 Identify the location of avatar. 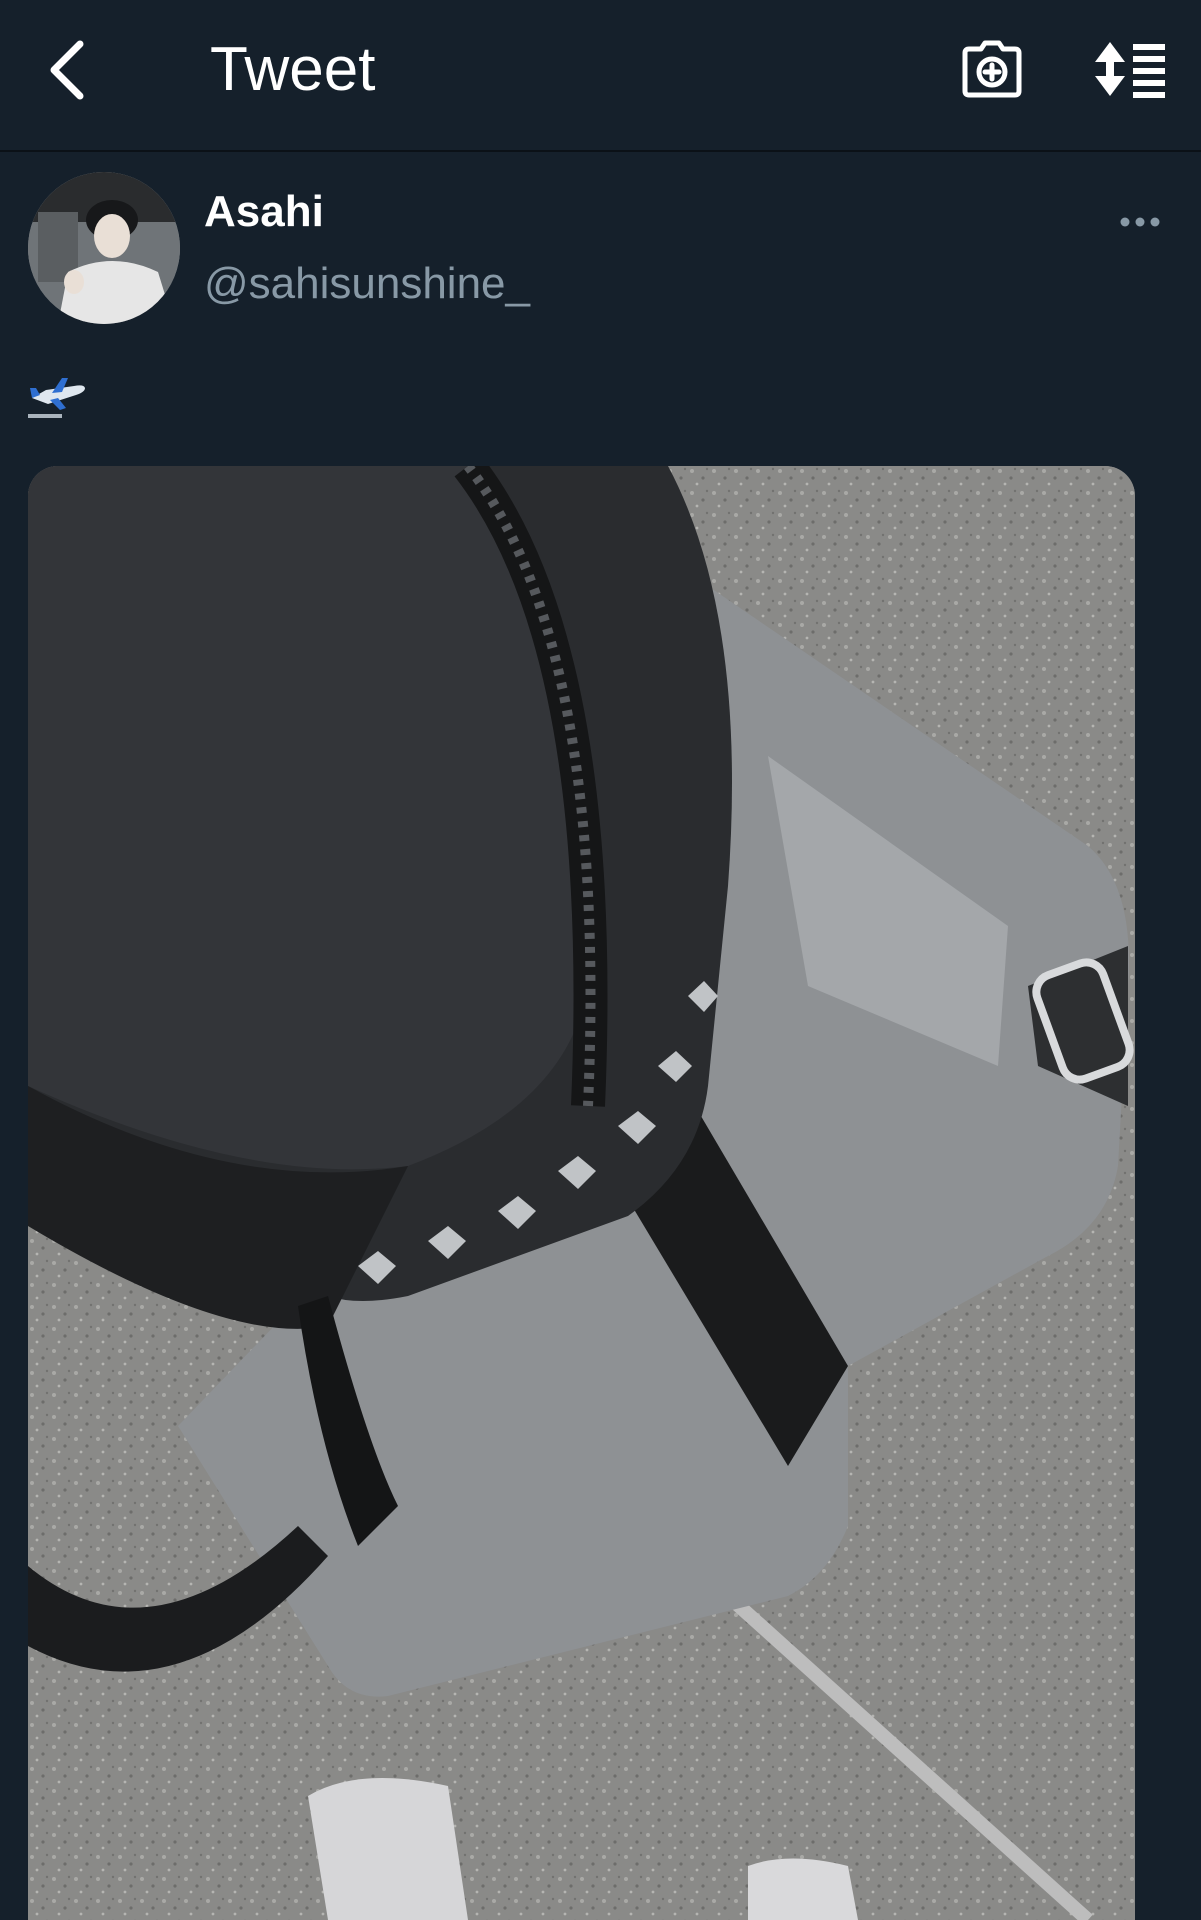
(104, 248).